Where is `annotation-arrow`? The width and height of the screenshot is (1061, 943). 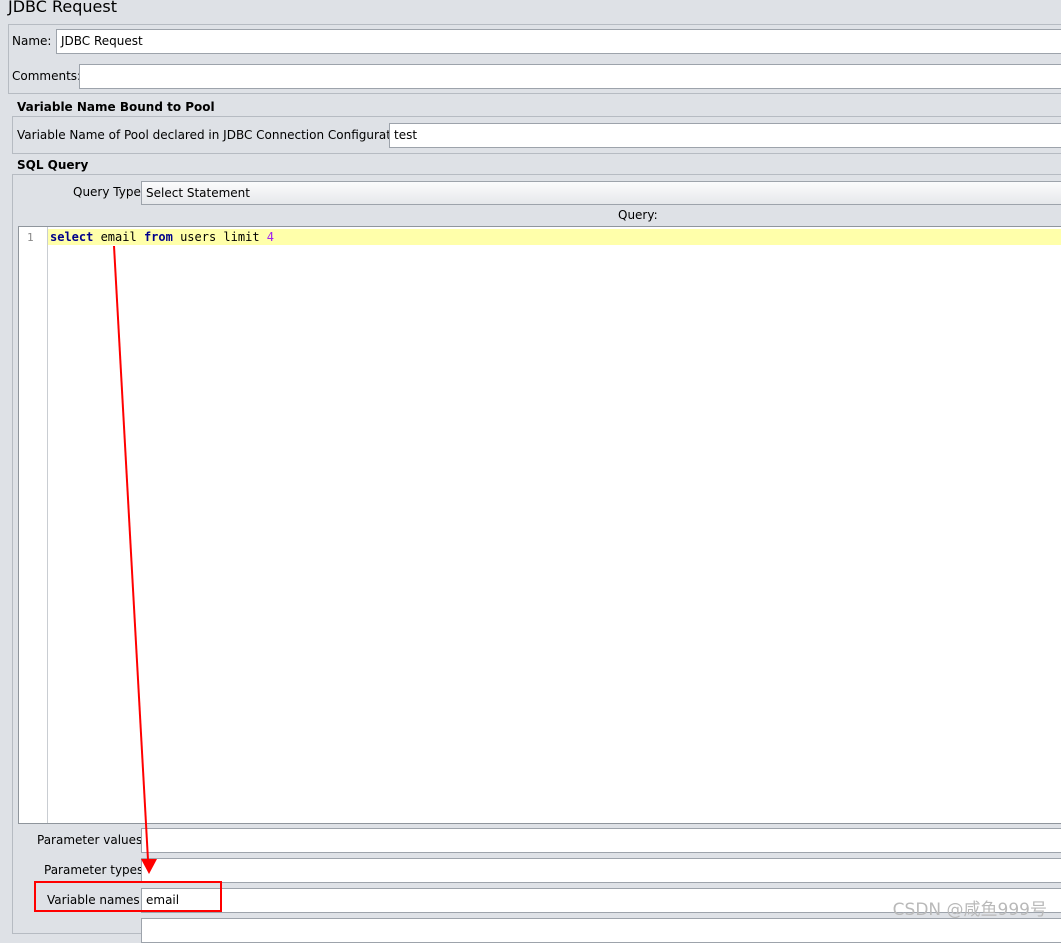
annotation-arrow is located at coordinates (135, 559).